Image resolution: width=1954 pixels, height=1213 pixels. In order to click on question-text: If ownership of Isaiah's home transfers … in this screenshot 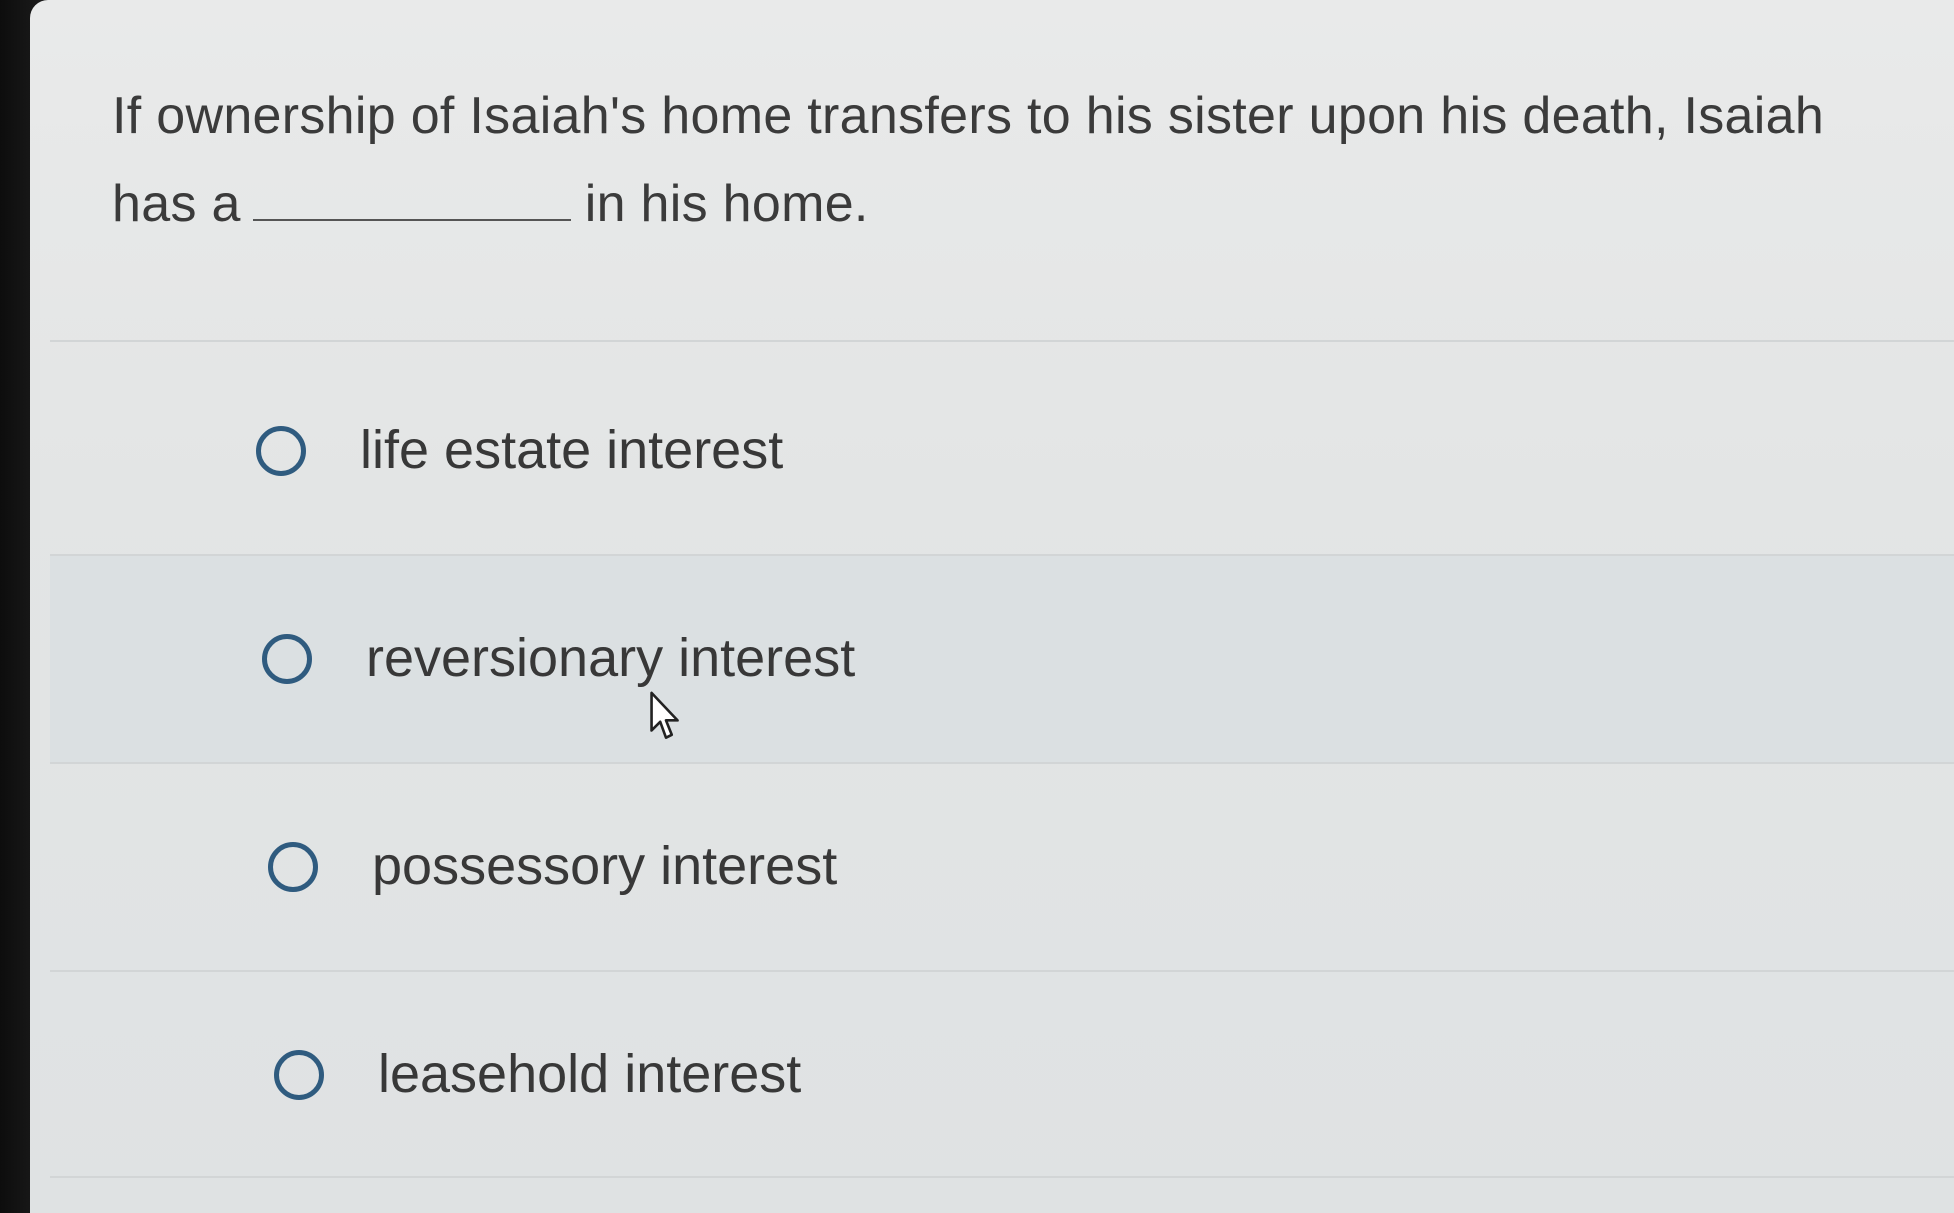, I will do `click(1032, 160)`.